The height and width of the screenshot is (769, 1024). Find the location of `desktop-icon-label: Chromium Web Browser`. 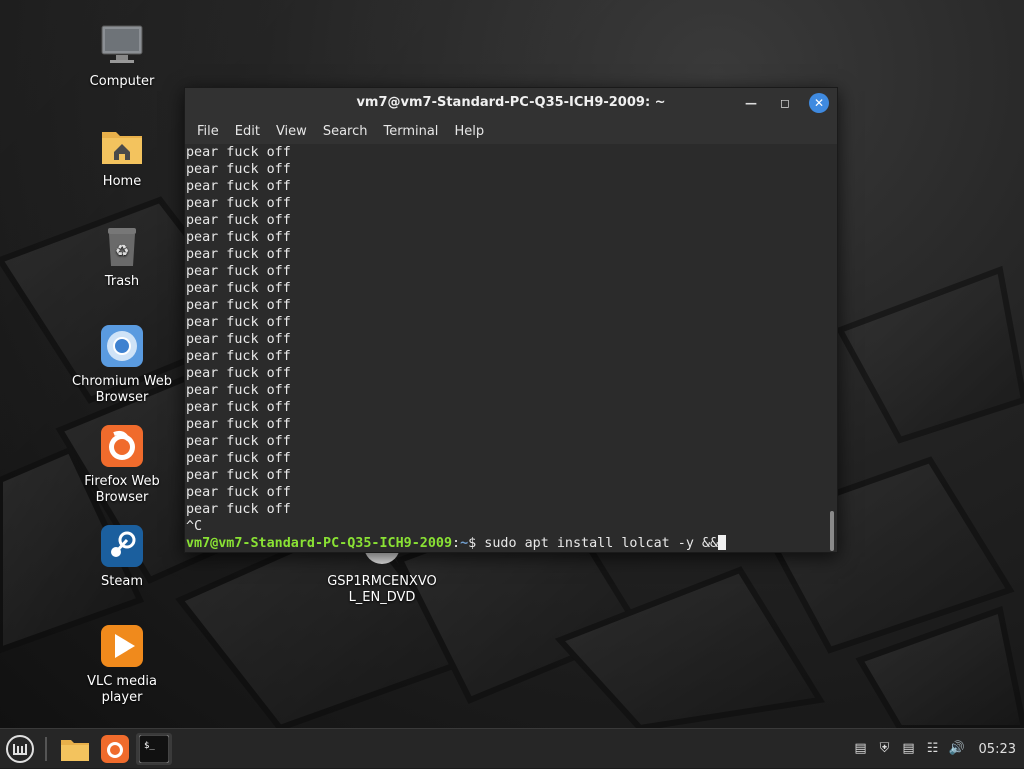

desktop-icon-label: Chromium Web Browser is located at coordinates (122, 389).